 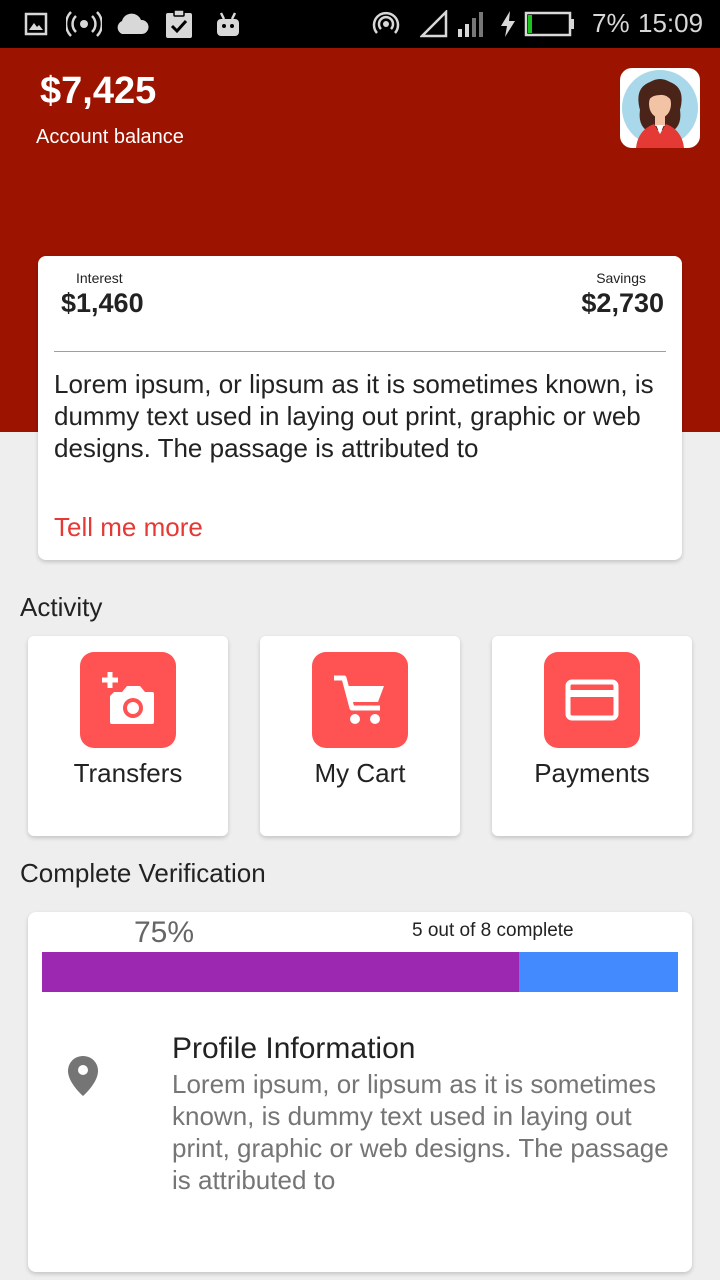 I want to click on add-photo-icon, so click(x=128, y=700).